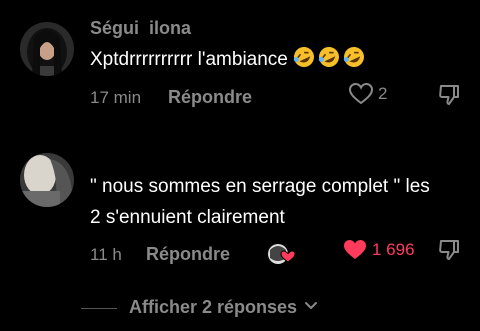 The width and height of the screenshot is (480, 331). What do you see at coordinates (140, 28) in the screenshot?
I see `comment-author: Ségui ilona` at bounding box center [140, 28].